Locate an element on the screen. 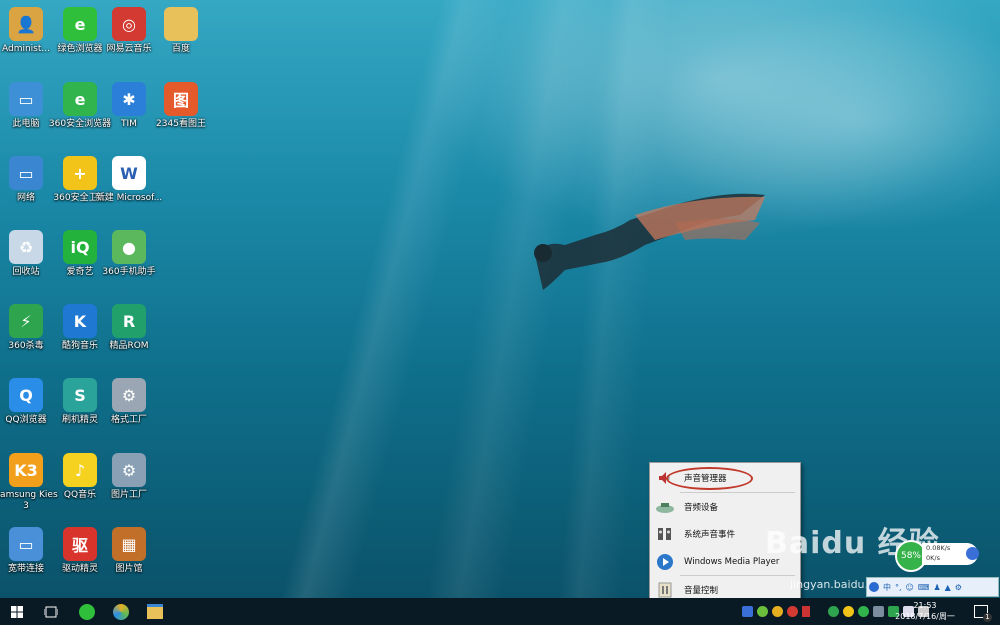 The width and height of the screenshot is (1000, 625). volume-control-icon is located at coordinates (665, 590).